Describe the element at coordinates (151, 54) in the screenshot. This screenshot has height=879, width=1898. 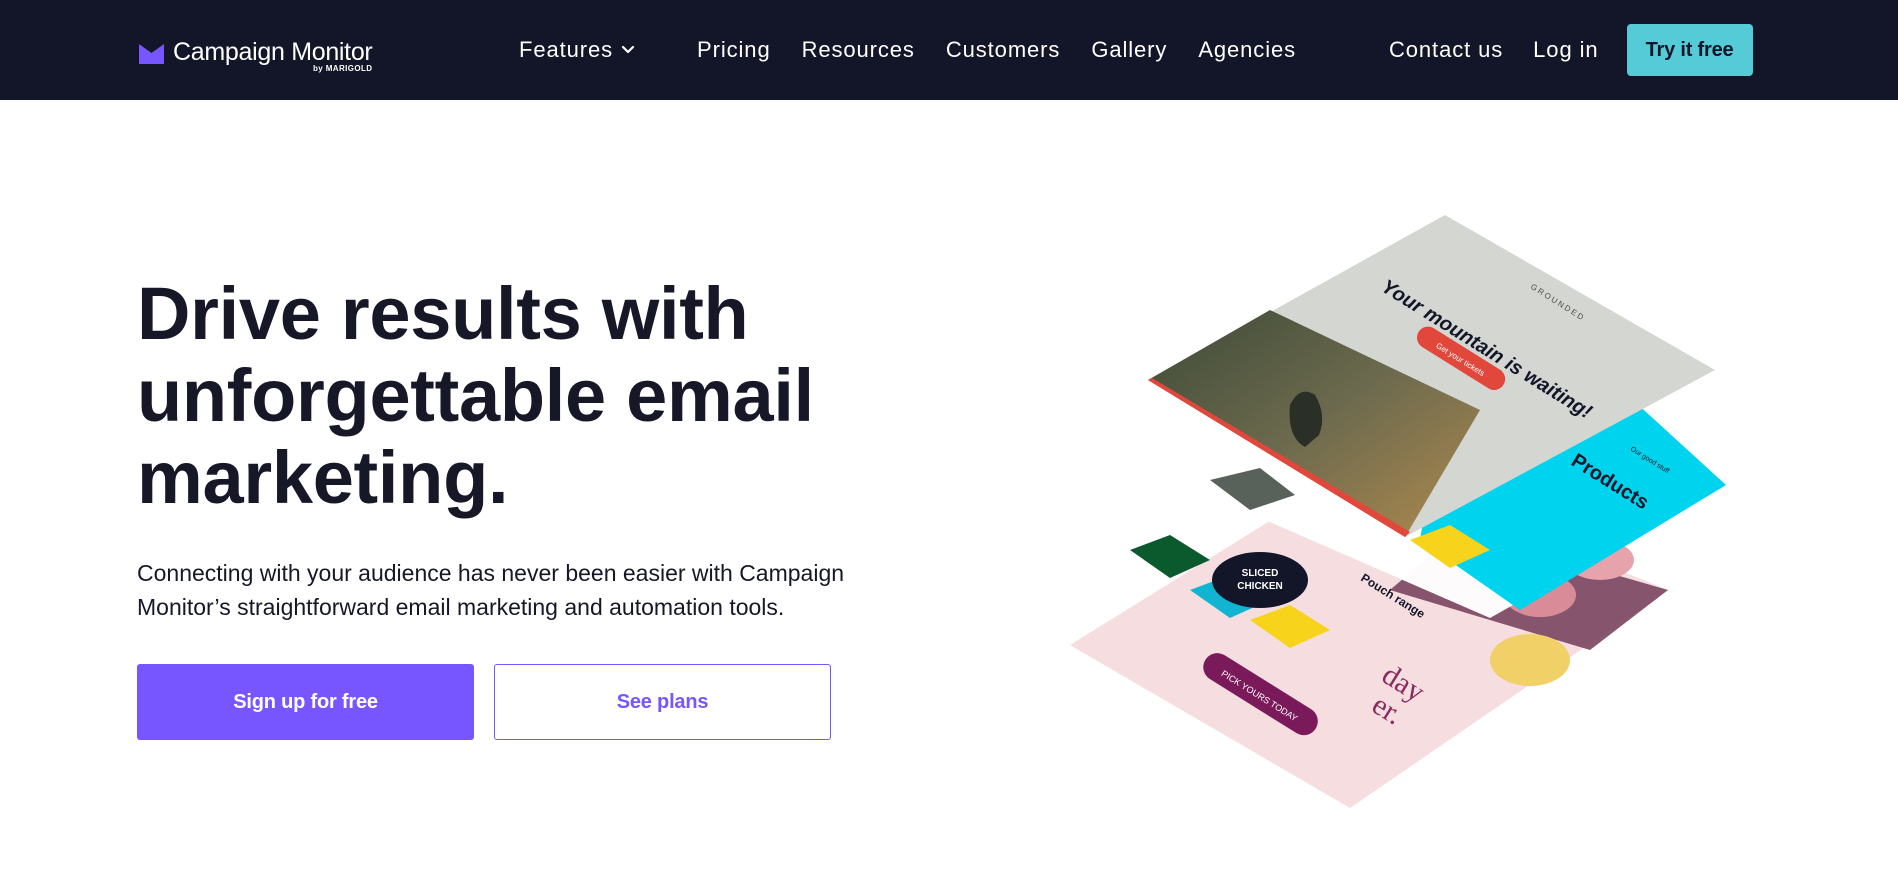
I see `envelope-logo-icon` at that location.